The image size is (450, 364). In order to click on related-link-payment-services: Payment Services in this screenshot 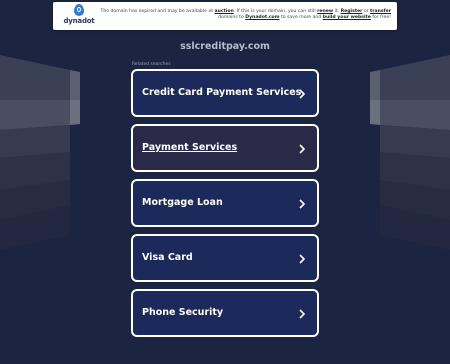, I will do `click(225, 148)`.